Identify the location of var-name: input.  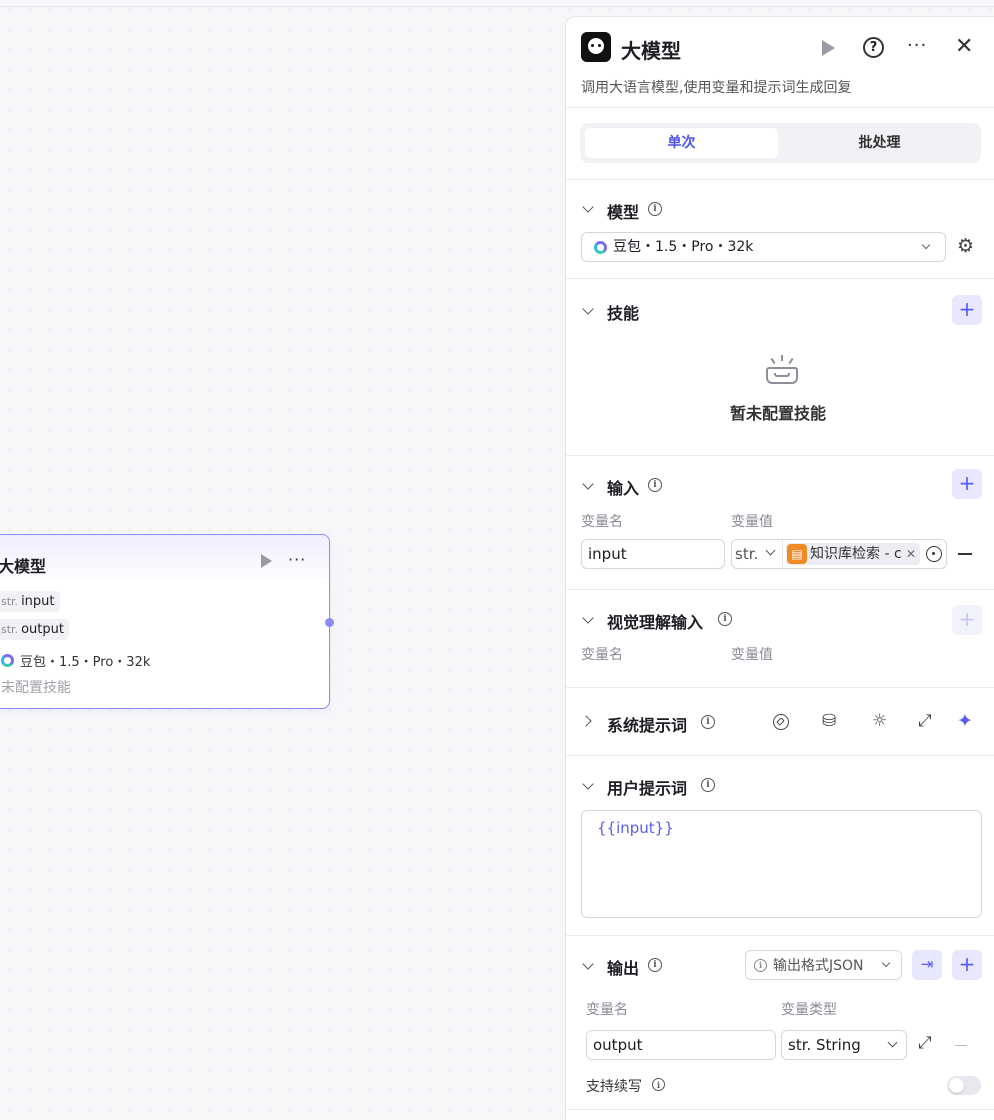
(38, 601).